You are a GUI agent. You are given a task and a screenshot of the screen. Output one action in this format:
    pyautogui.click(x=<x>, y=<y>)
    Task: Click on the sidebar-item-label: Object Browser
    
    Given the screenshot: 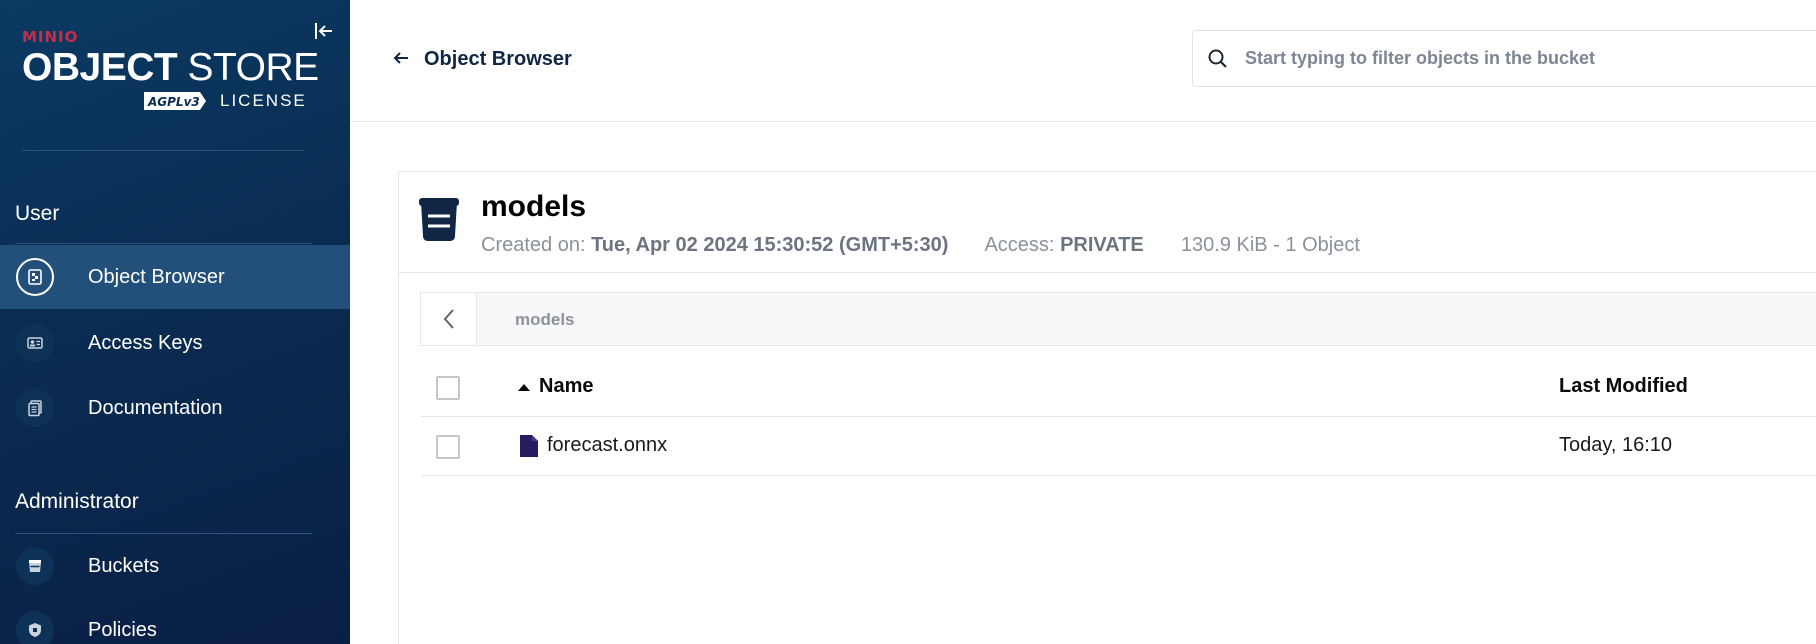 What is the action you would take?
    pyautogui.click(x=156, y=276)
    